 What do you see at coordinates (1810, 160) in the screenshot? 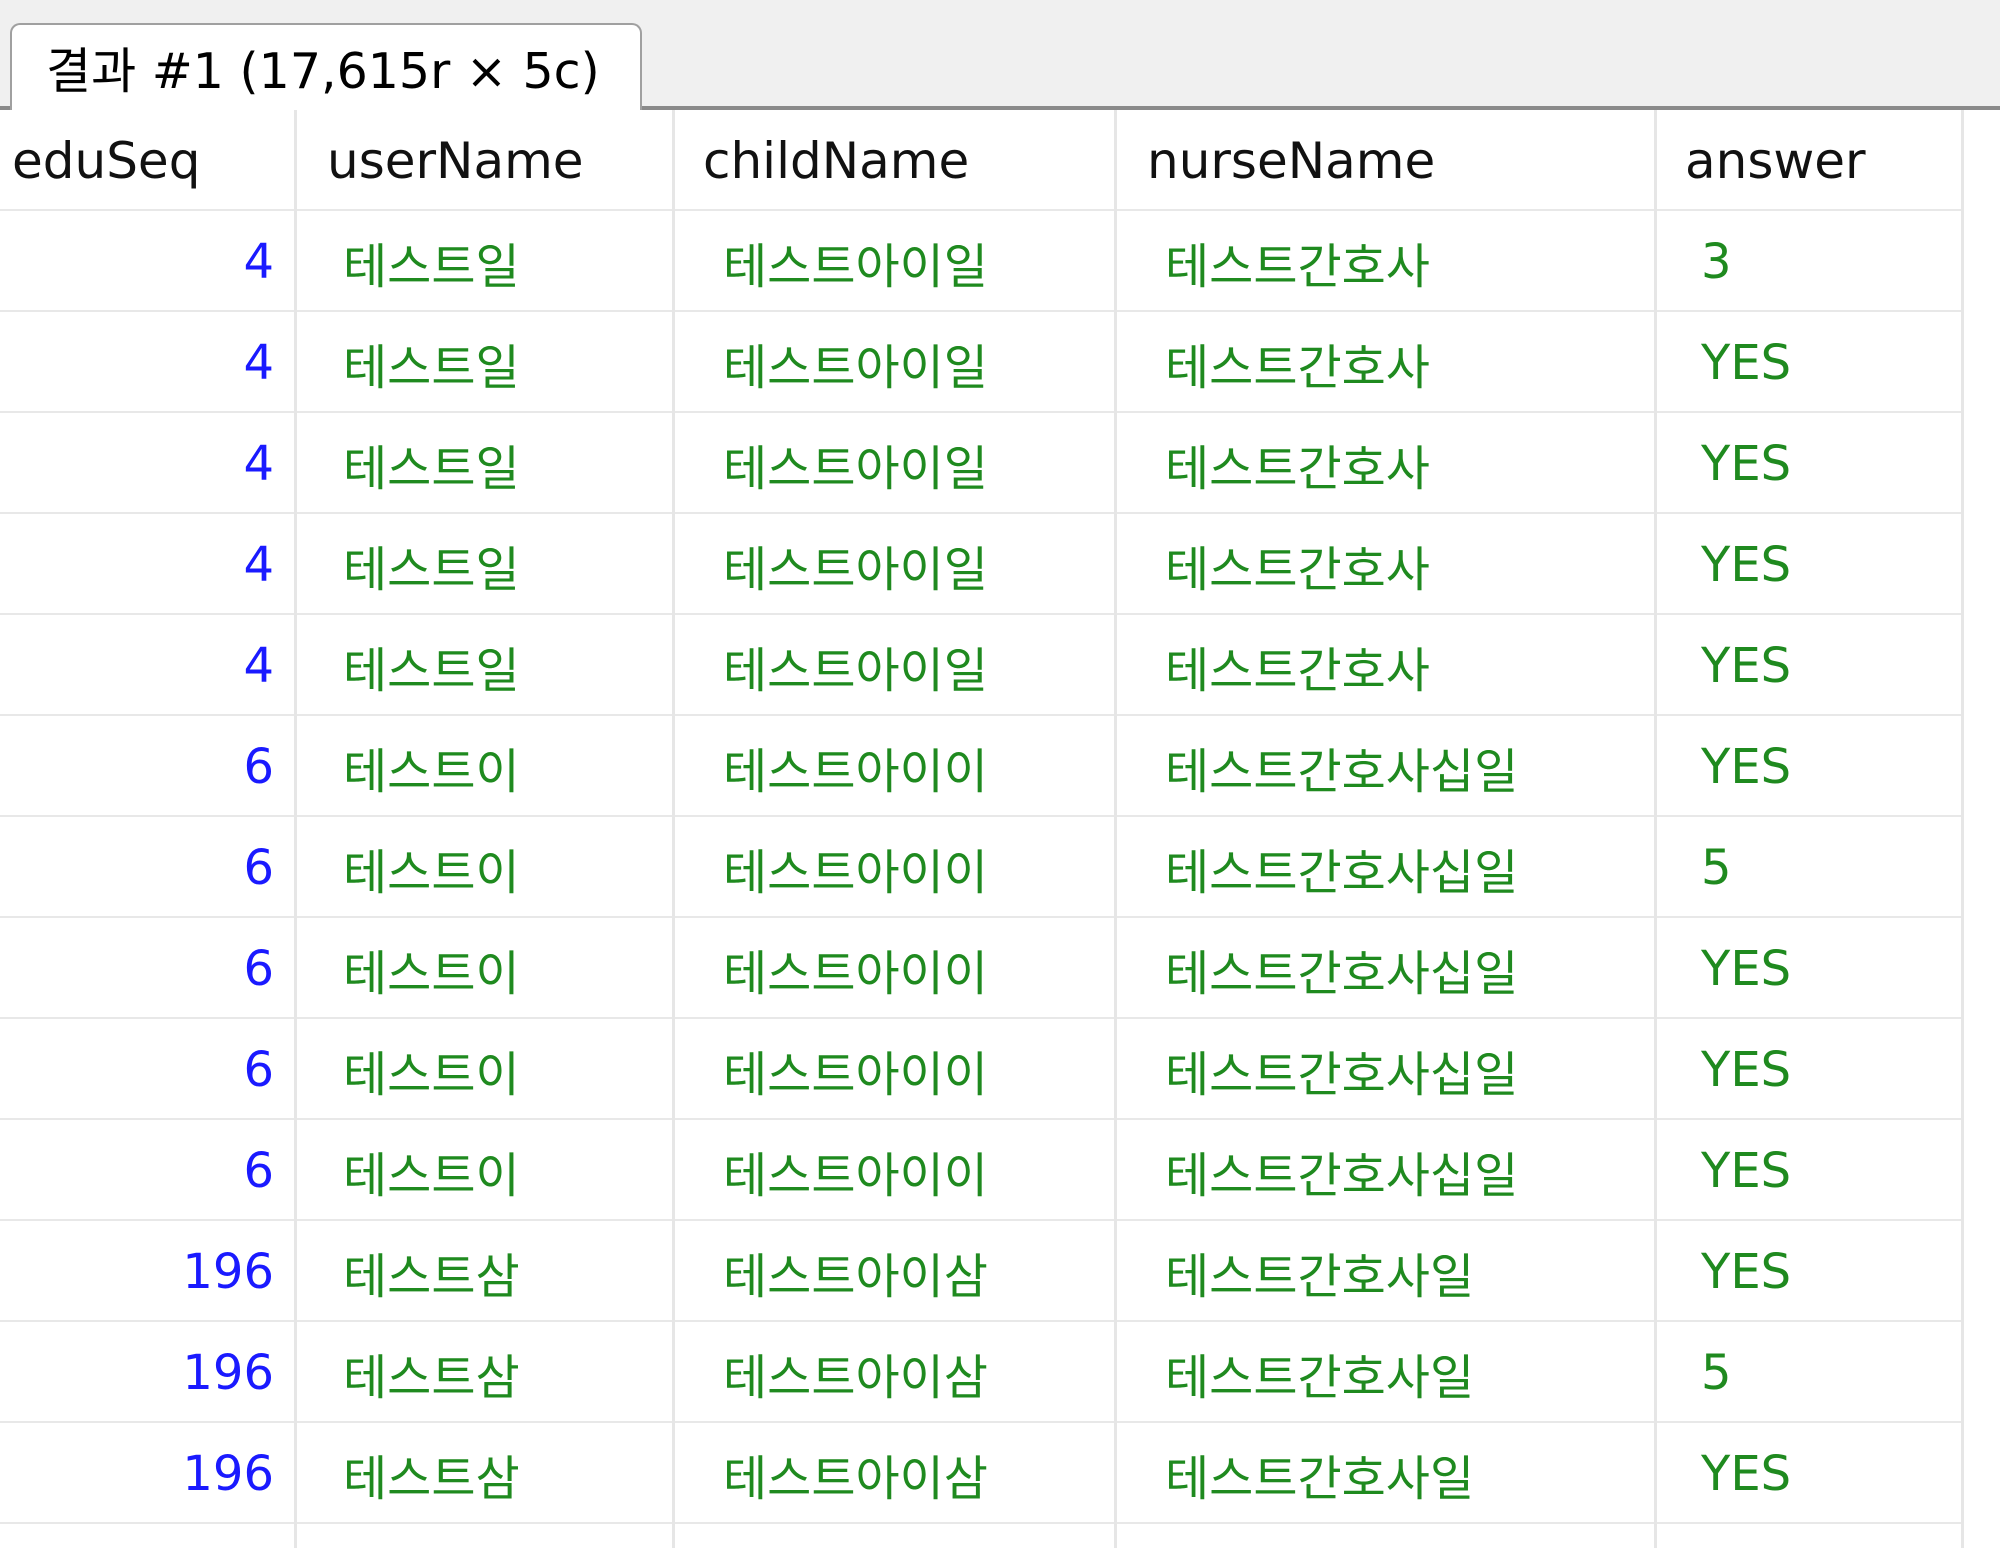
I see `column-header-answer: answer` at bounding box center [1810, 160].